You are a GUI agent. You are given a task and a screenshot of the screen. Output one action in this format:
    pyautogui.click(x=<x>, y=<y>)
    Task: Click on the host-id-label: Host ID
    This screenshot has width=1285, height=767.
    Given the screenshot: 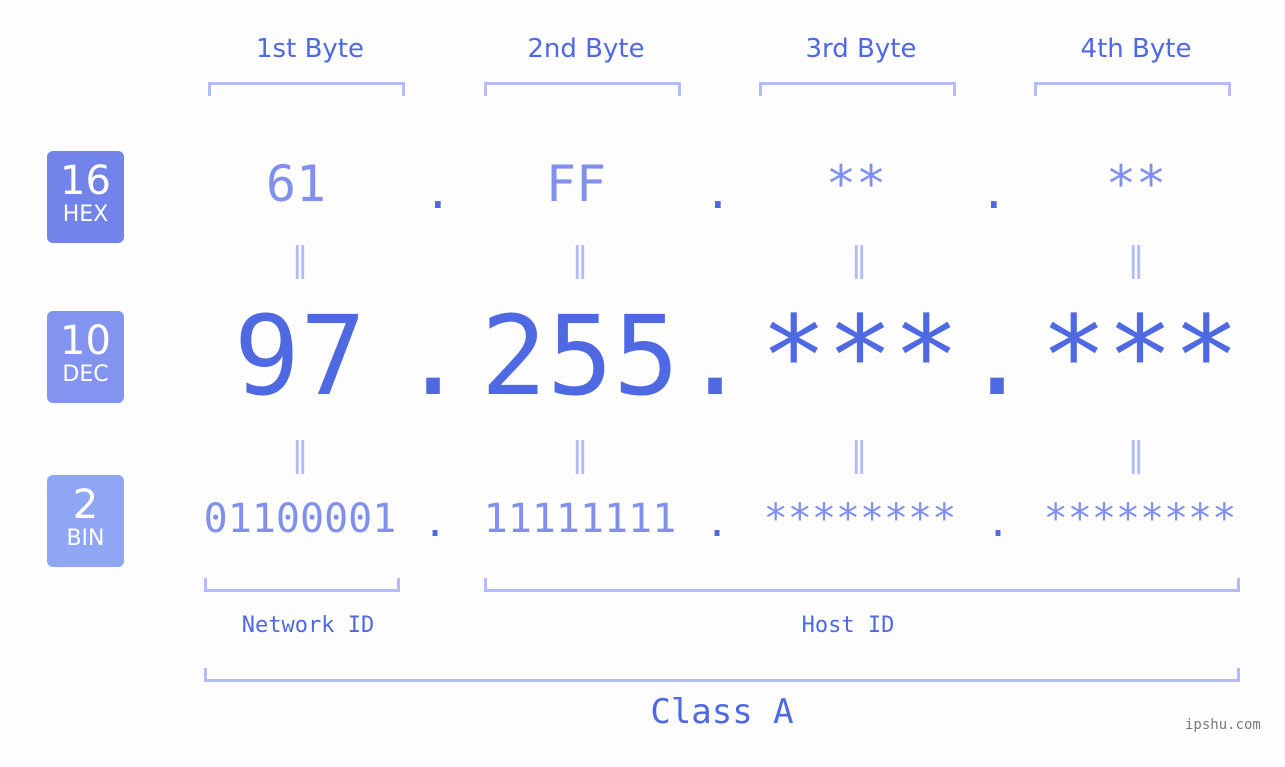 What is the action you would take?
    pyautogui.click(x=848, y=625)
    